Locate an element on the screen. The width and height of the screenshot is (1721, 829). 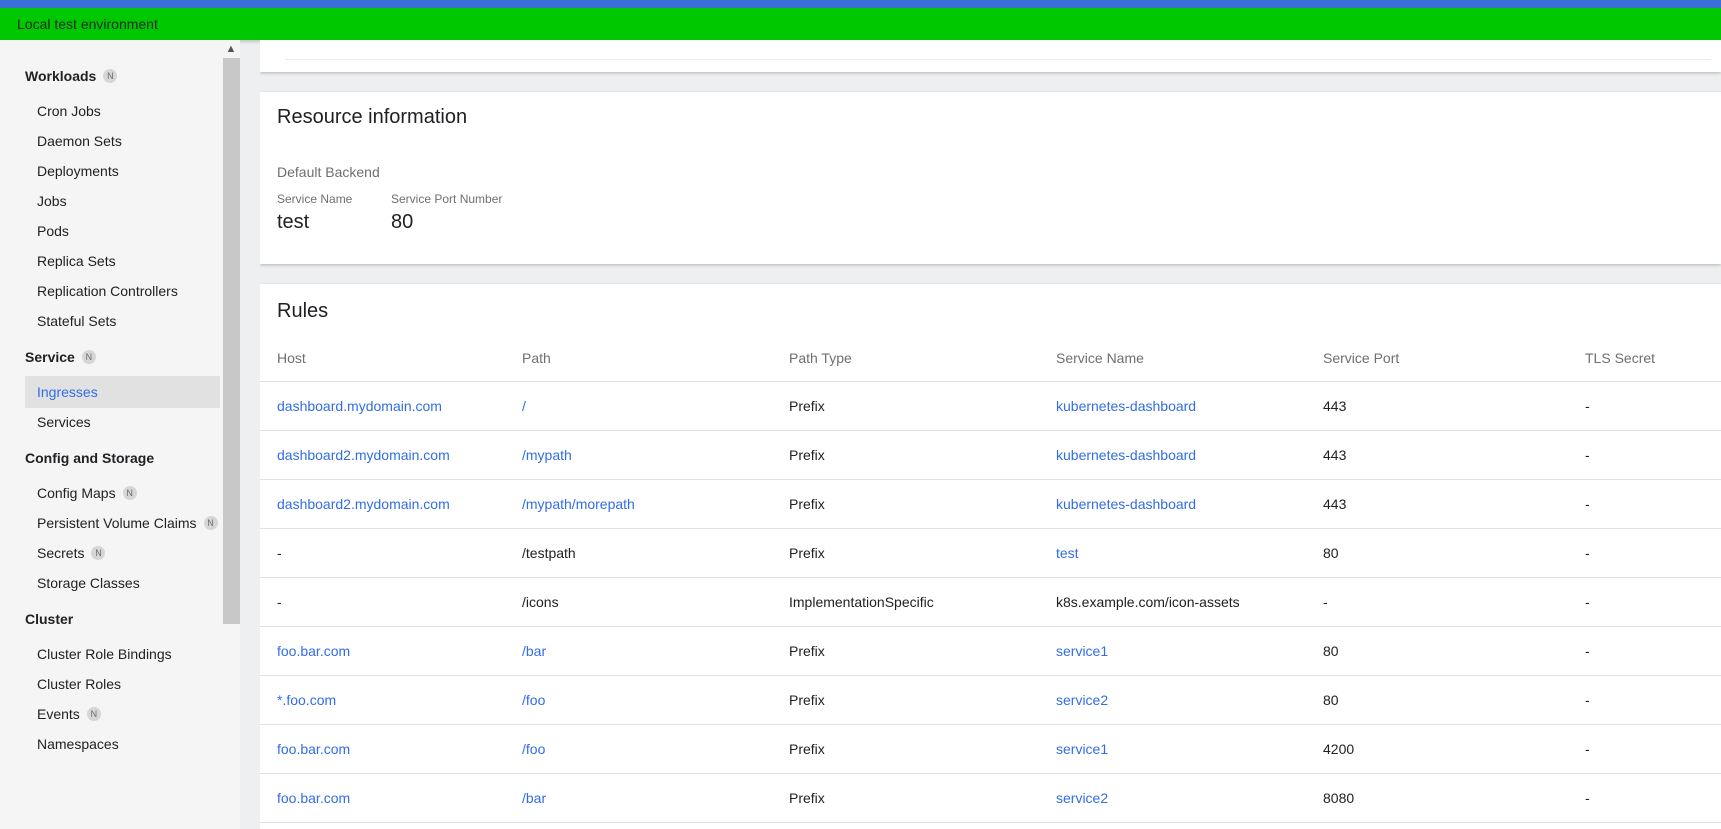
sidebar-item-storage-classes: Storage Classes is located at coordinates (122, 583).